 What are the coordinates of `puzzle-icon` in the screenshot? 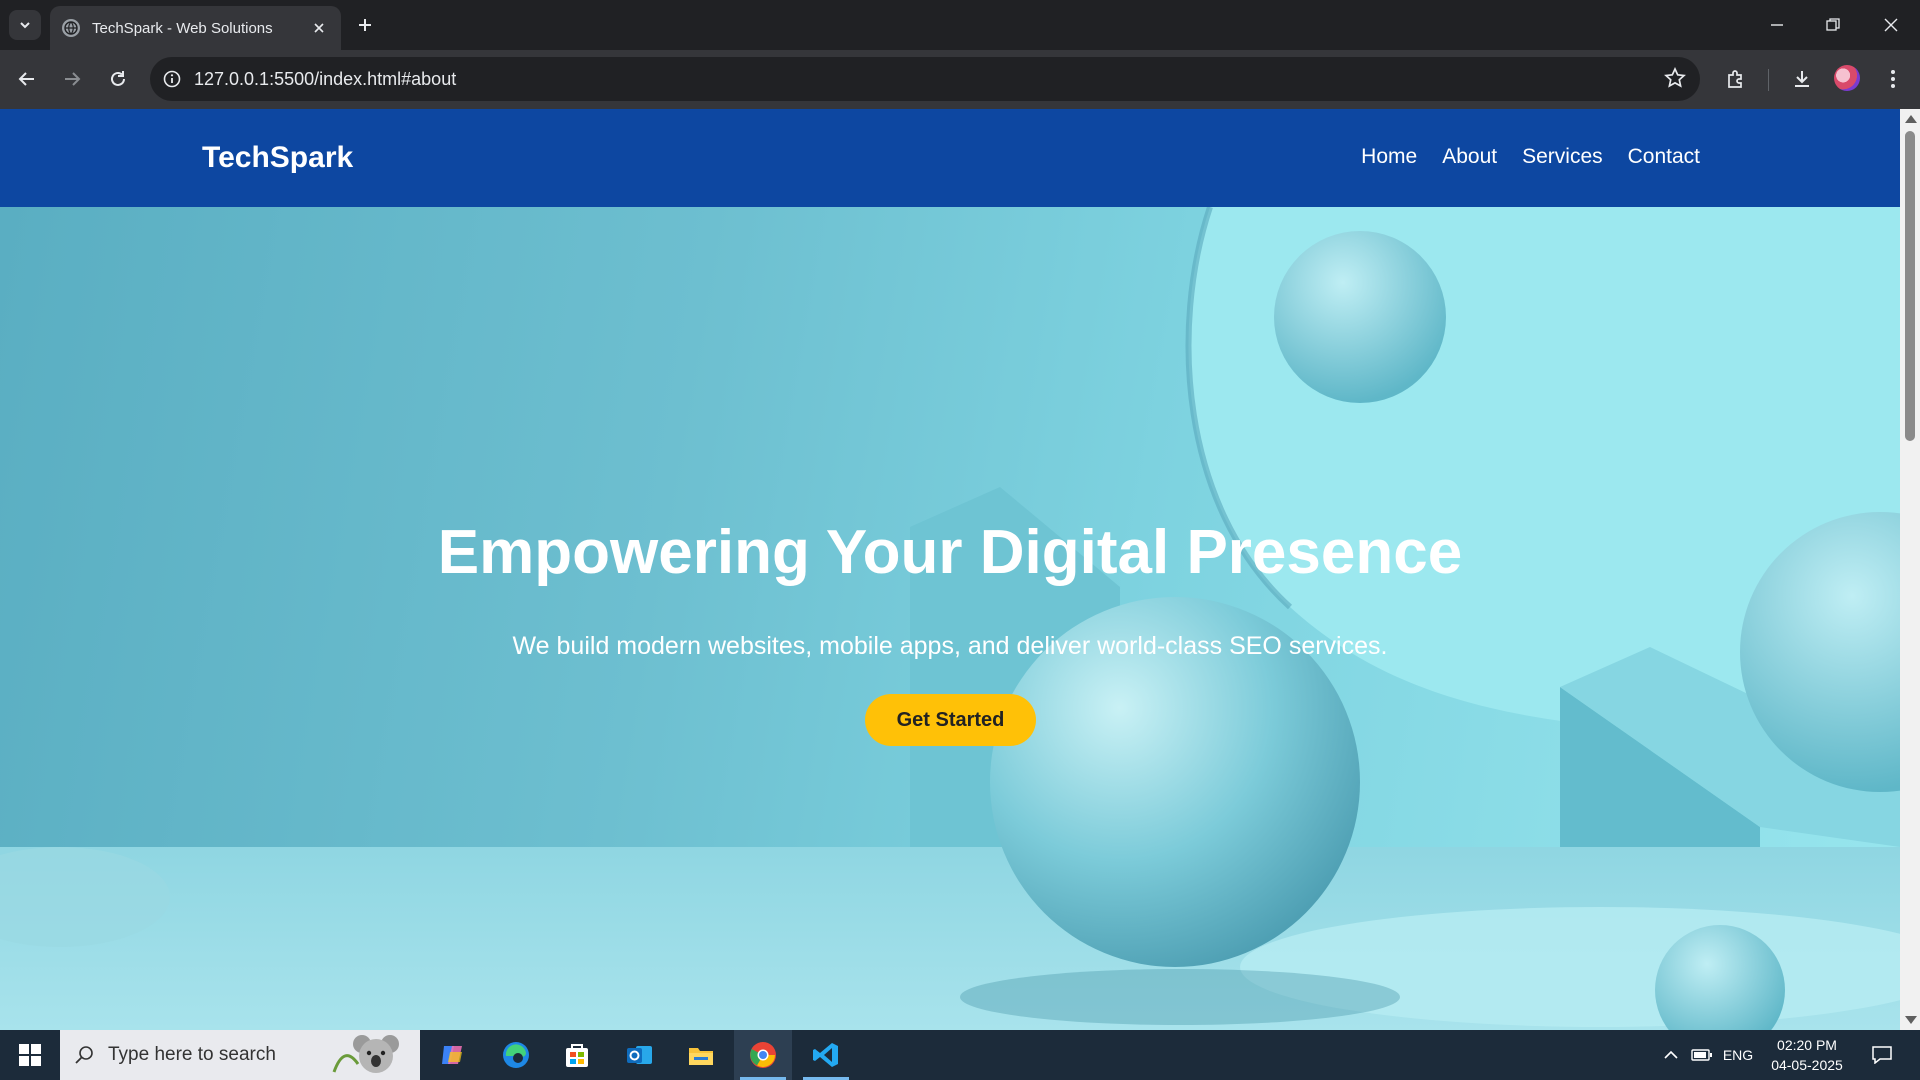 It's located at (1735, 79).